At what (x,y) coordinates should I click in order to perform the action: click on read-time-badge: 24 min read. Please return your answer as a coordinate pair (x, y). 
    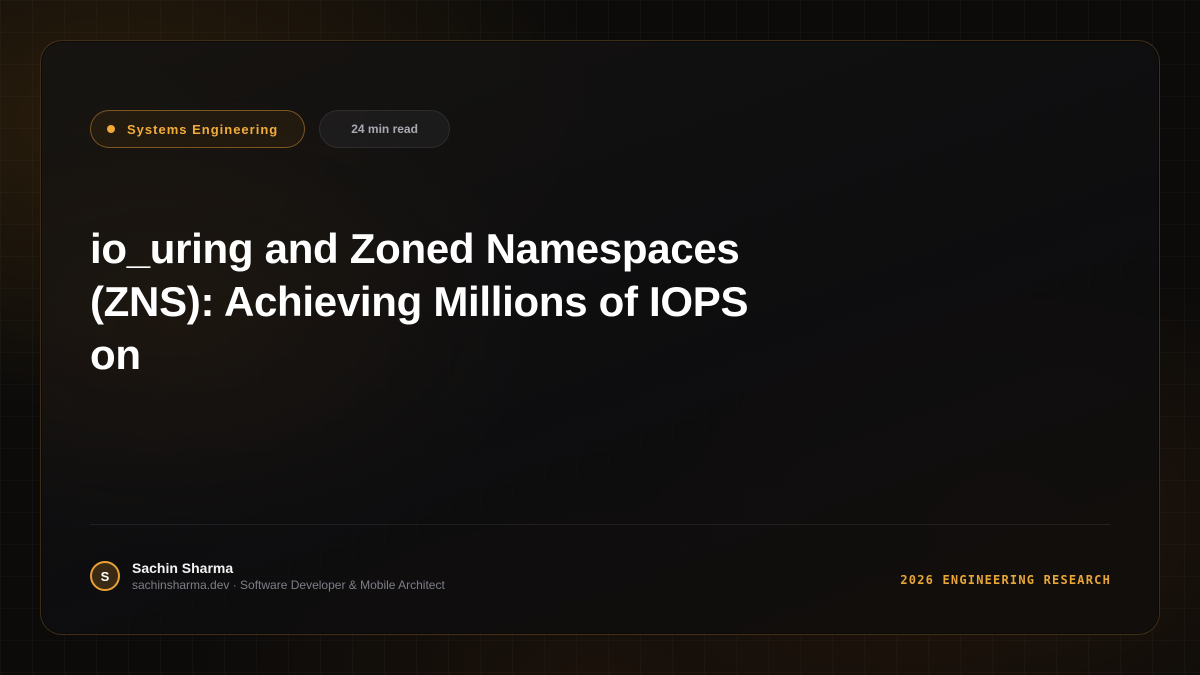
    Looking at the image, I should click on (384, 129).